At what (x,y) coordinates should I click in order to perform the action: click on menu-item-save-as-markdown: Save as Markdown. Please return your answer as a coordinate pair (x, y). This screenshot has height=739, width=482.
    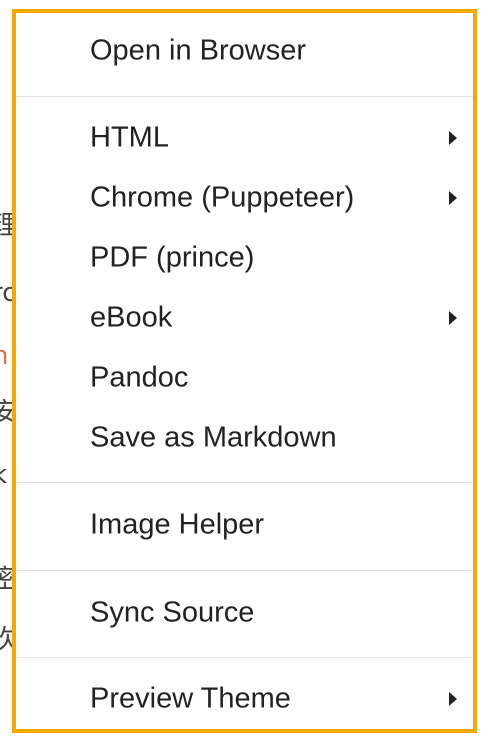
    Looking at the image, I should click on (244, 438).